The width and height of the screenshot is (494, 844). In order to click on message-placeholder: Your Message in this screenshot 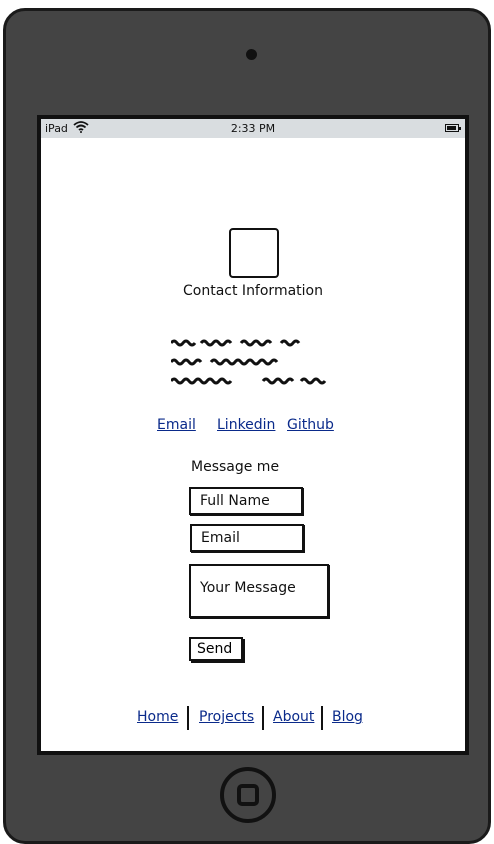, I will do `click(248, 588)`.